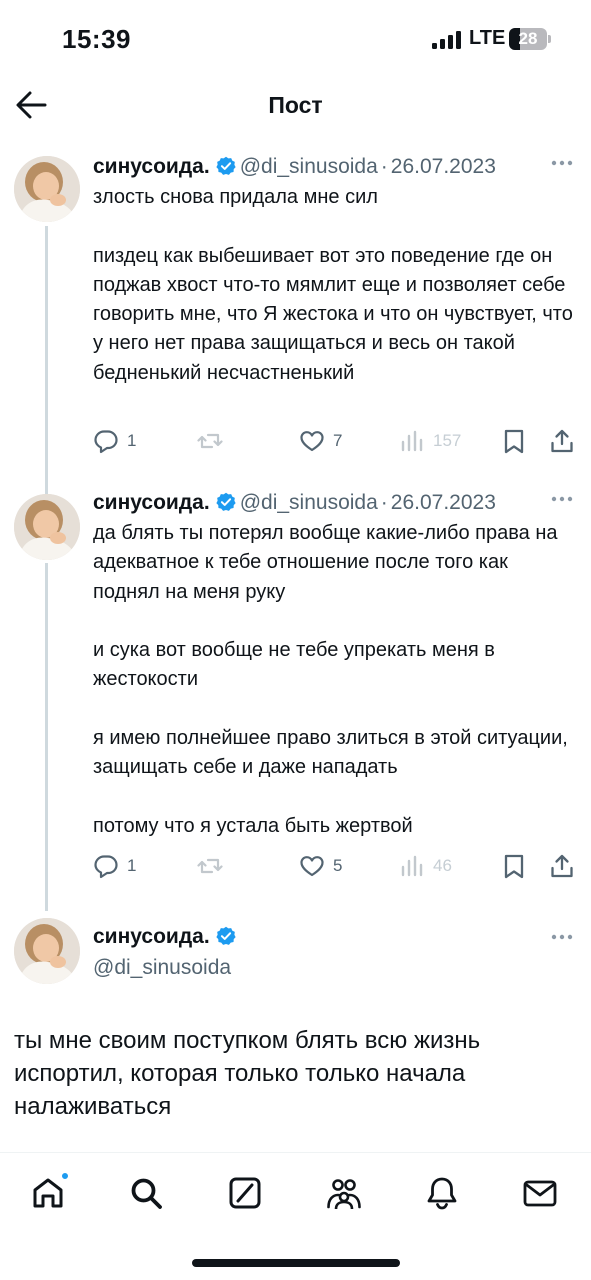 The width and height of the screenshot is (591, 1280). What do you see at coordinates (96, 39) in the screenshot?
I see `status-time: 15:39` at bounding box center [96, 39].